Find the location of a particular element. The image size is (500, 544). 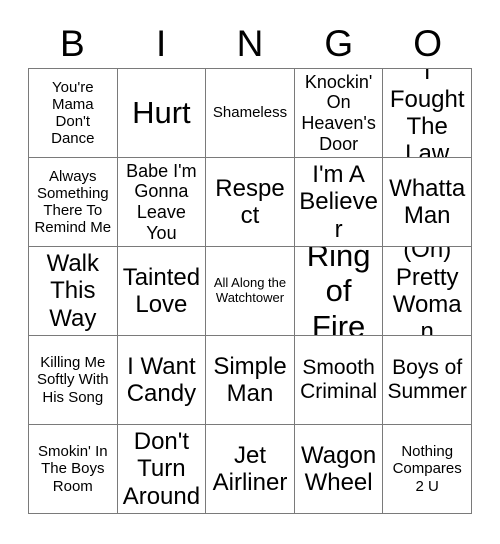

bingo-cell-label: Respect is located at coordinates (250, 201).